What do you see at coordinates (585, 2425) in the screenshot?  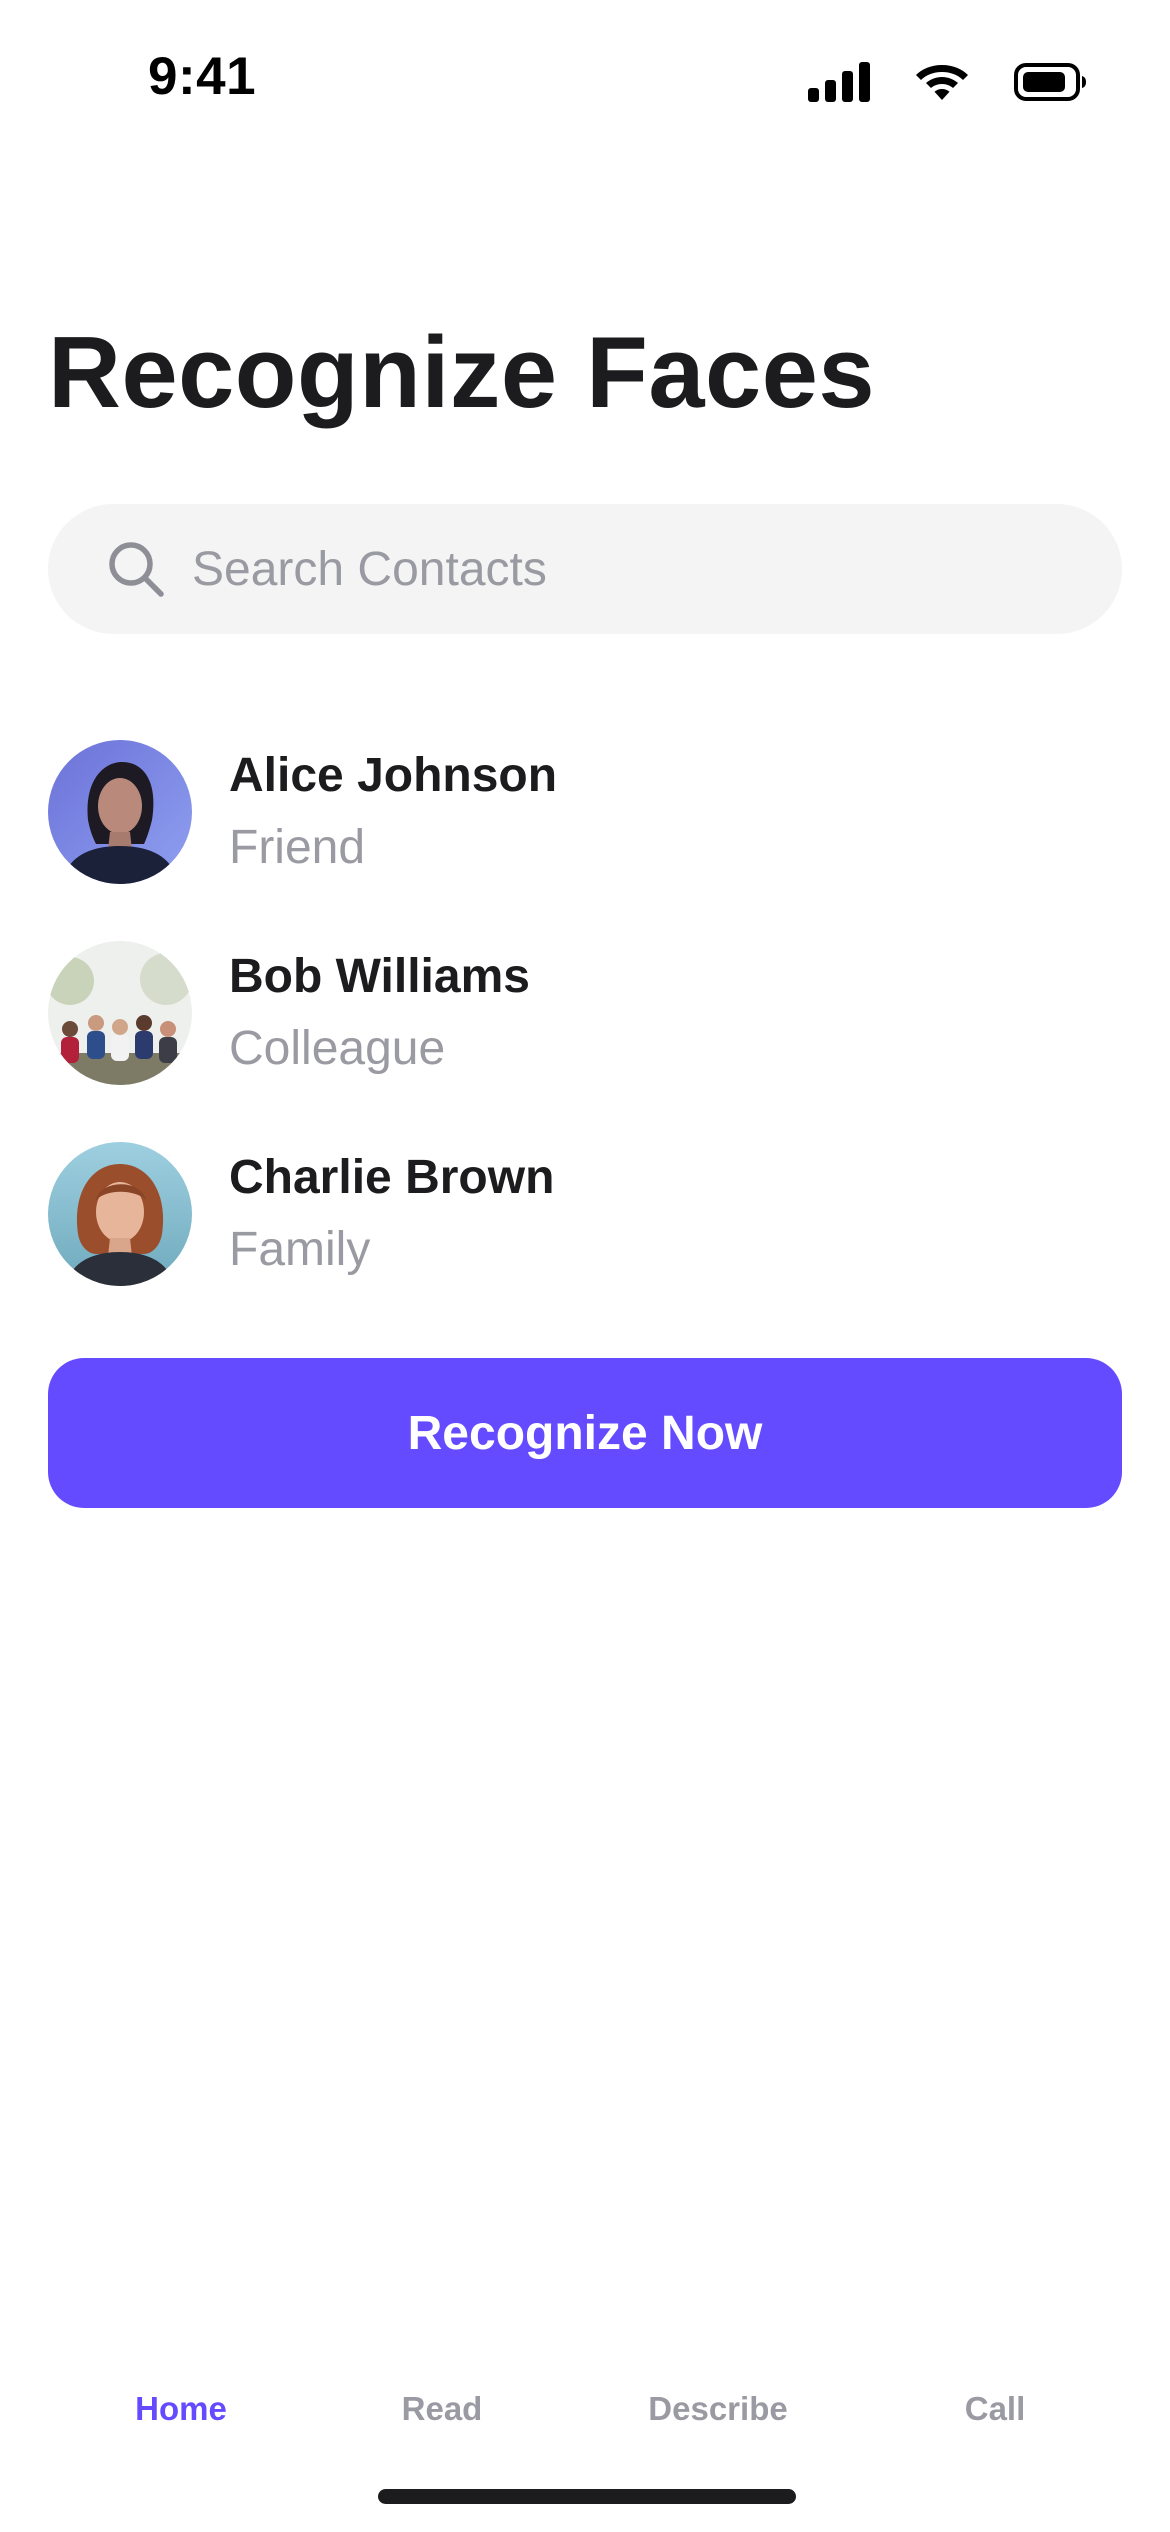 I see `tab-bar: Home Read Describe Call` at bounding box center [585, 2425].